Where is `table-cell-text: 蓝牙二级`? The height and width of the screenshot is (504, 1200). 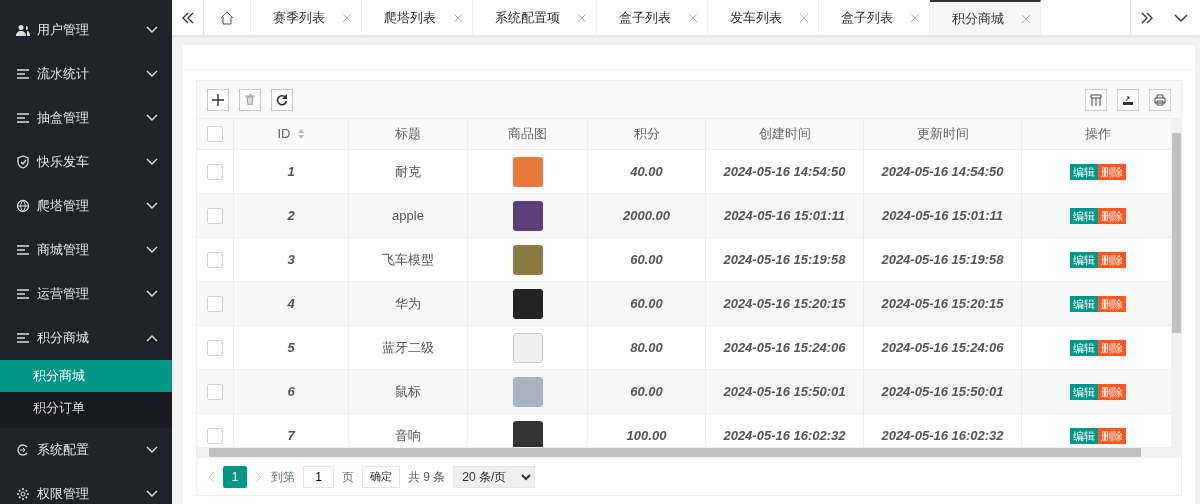 table-cell-text: 蓝牙二级 is located at coordinates (408, 347).